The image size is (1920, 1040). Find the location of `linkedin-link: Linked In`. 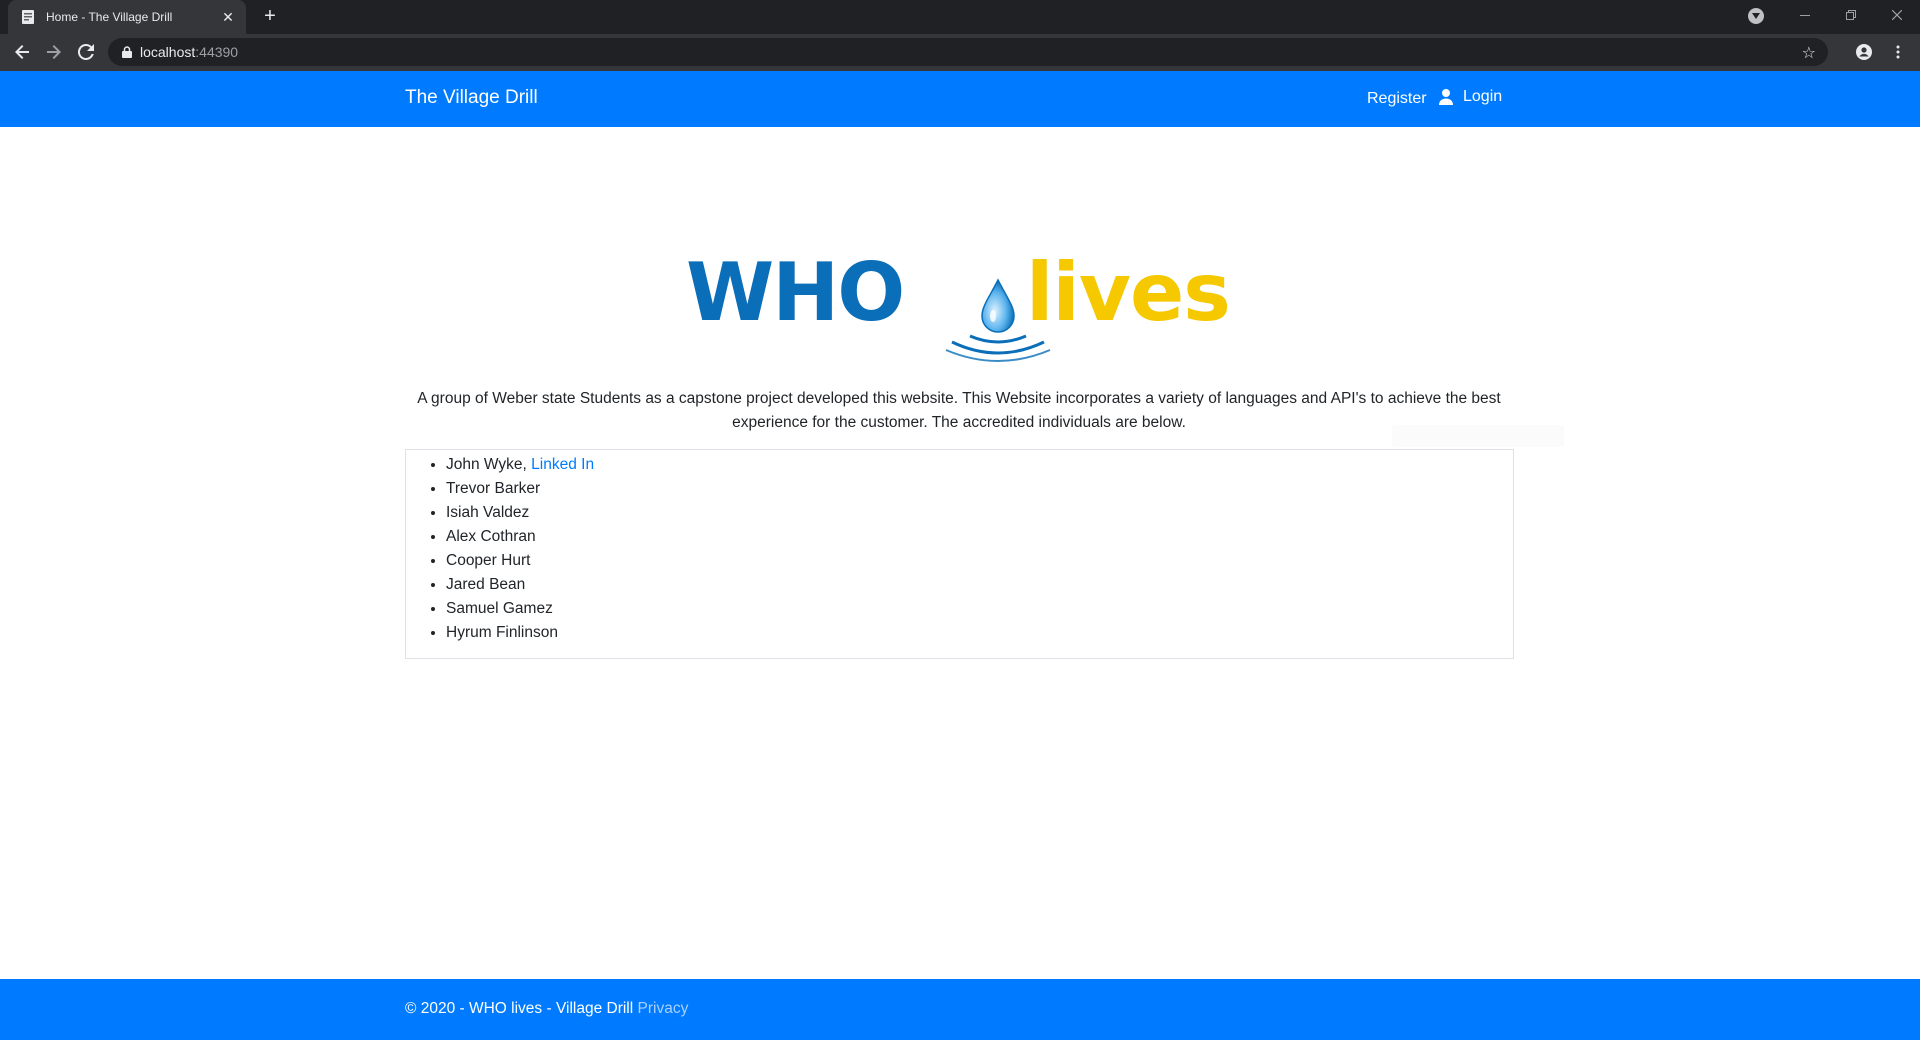

linkedin-link: Linked In is located at coordinates (562, 464).